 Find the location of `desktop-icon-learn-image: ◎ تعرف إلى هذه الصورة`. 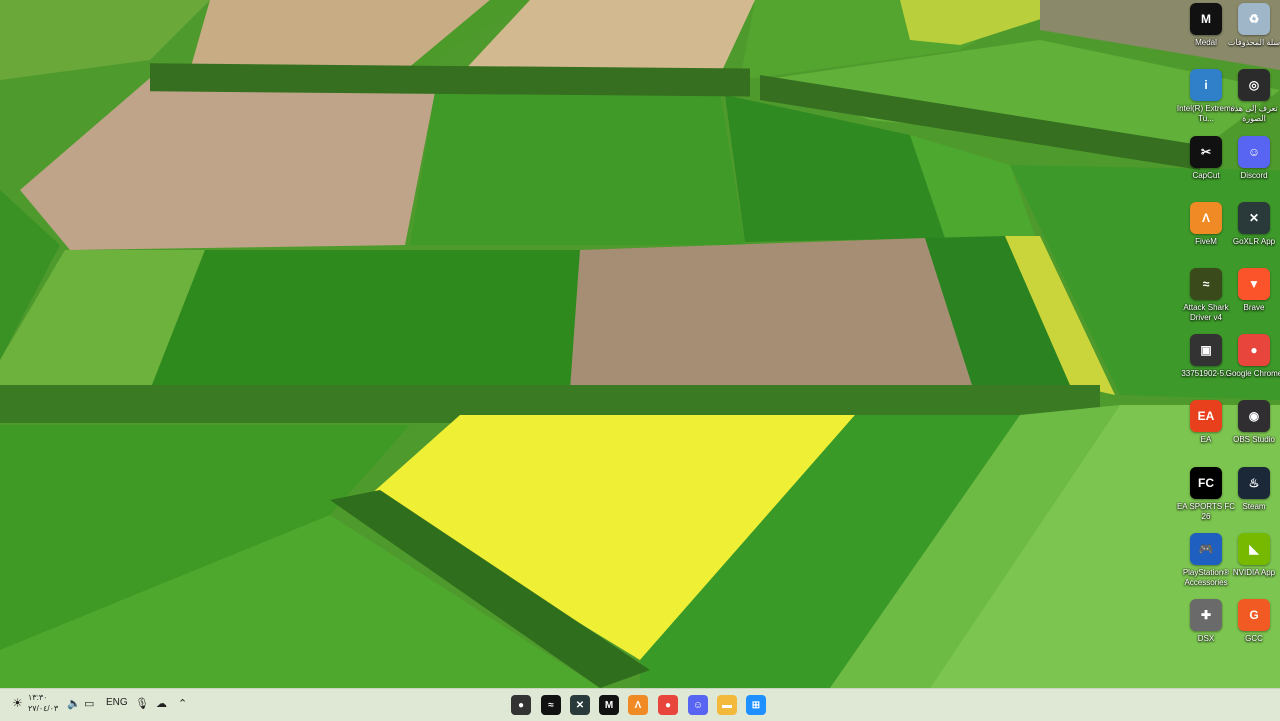

desktop-icon-learn-image: ◎ تعرف إلى هذه الصورة is located at coordinates (1254, 100).